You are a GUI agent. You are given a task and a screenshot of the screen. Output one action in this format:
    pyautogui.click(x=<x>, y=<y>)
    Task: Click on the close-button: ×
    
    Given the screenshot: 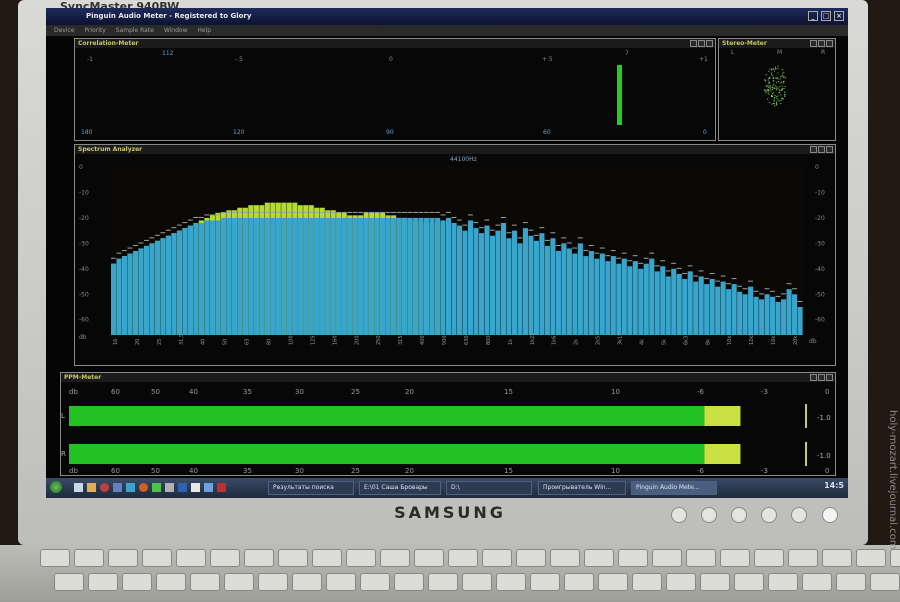 What is the action you would take?
    pyautogui.click(x=839, y=16)
    